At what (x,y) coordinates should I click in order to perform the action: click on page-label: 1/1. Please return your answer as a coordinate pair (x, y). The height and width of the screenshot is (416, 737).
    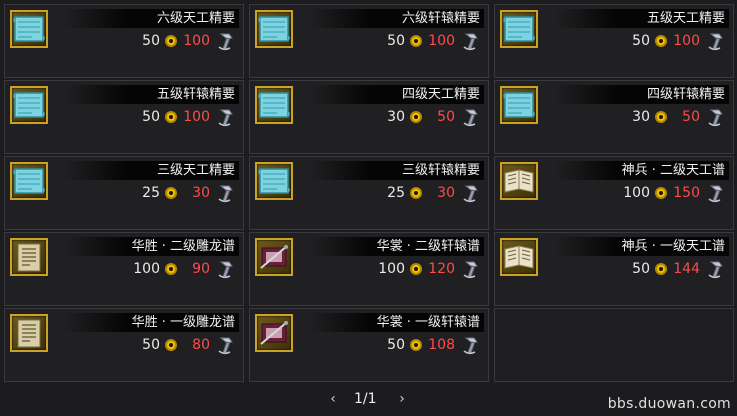
    Looking at the image, I should click on (365, 399).